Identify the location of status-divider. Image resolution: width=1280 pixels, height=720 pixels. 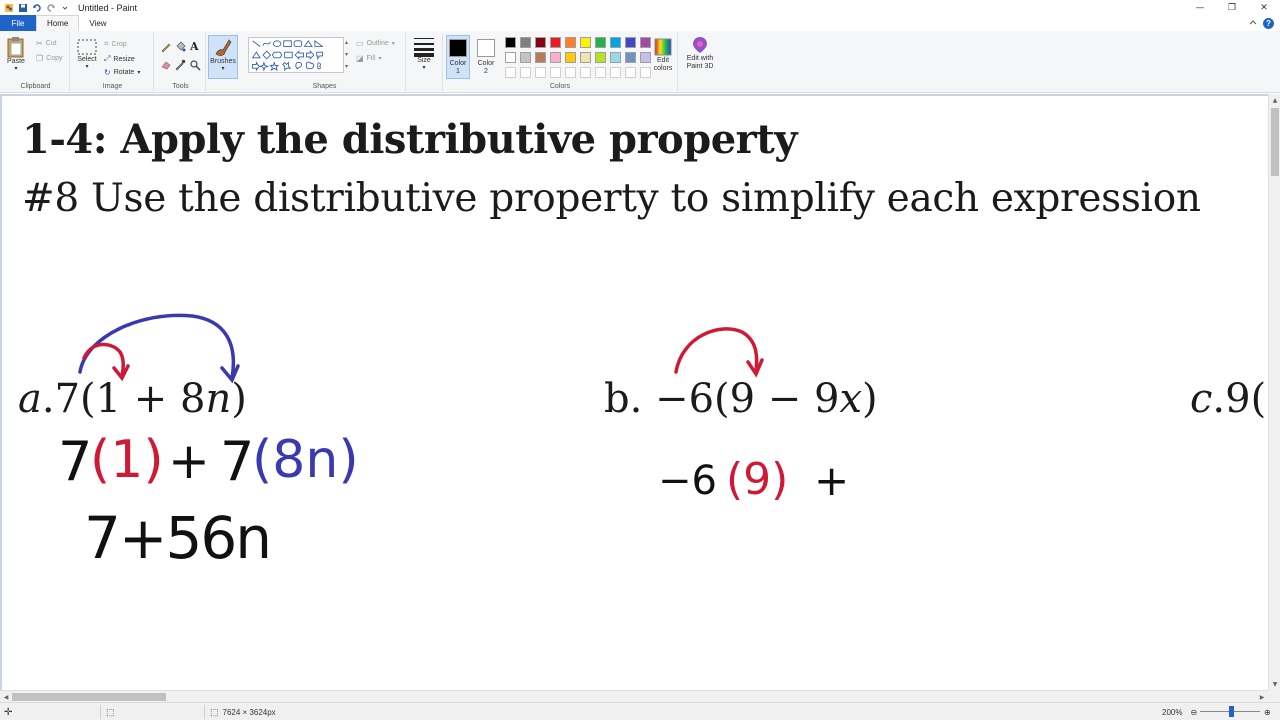
(100, 712).